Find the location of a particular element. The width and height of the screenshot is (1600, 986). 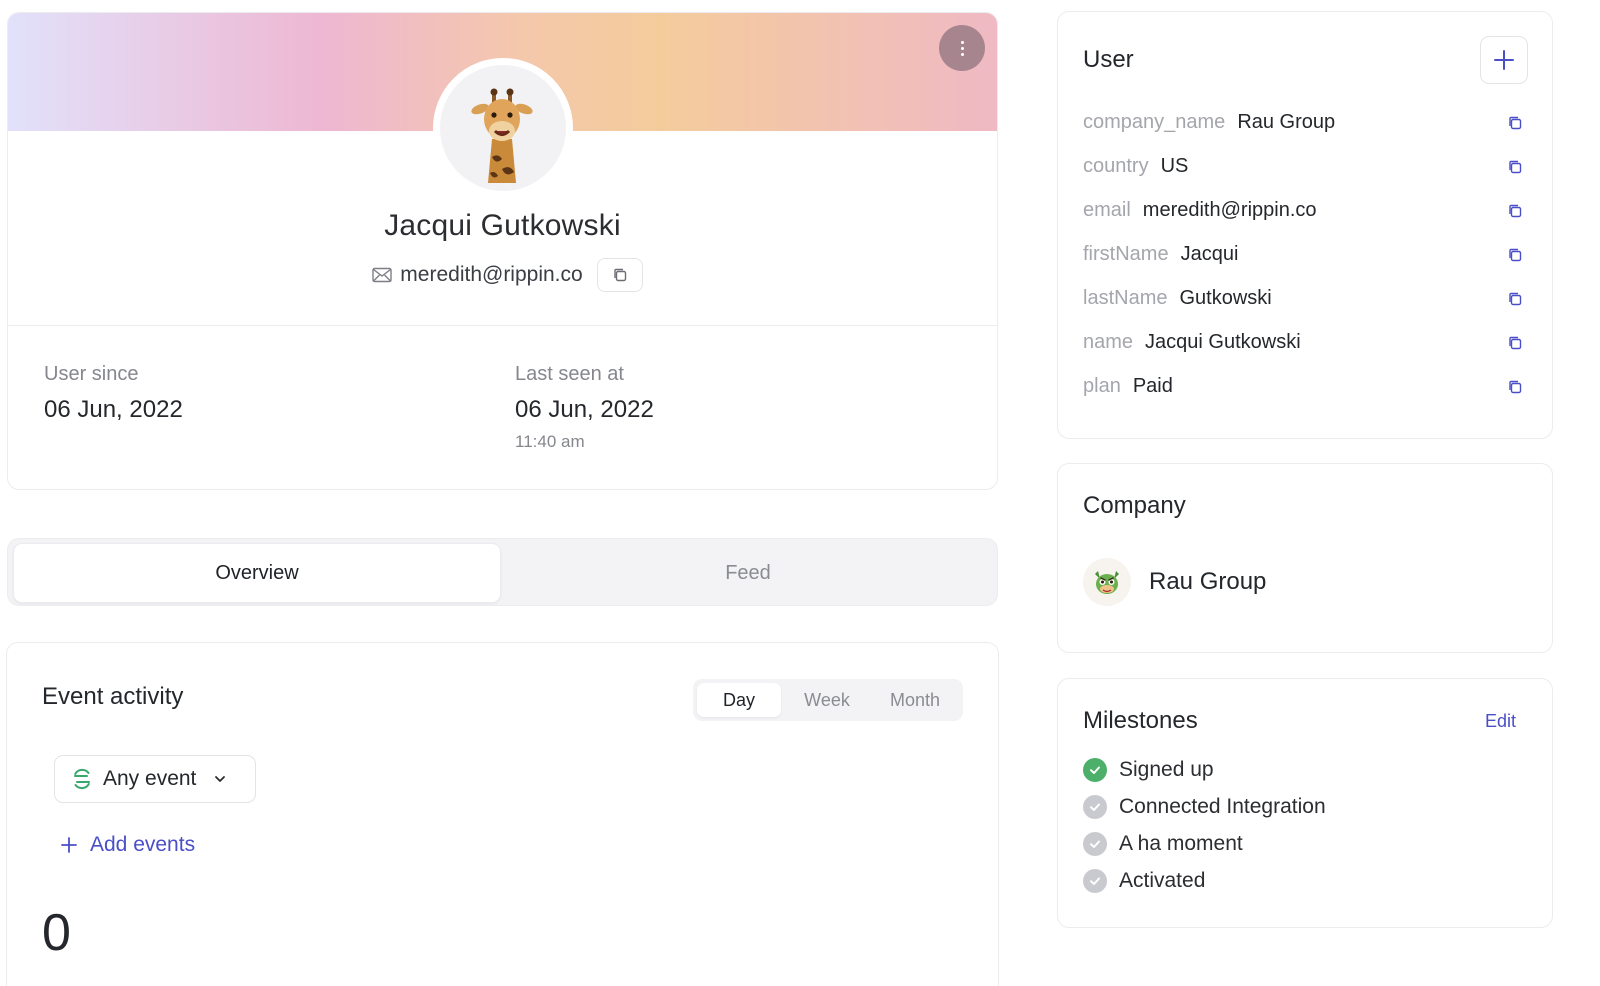

milestone-label: Activated is located at coordinates (1162, 880).